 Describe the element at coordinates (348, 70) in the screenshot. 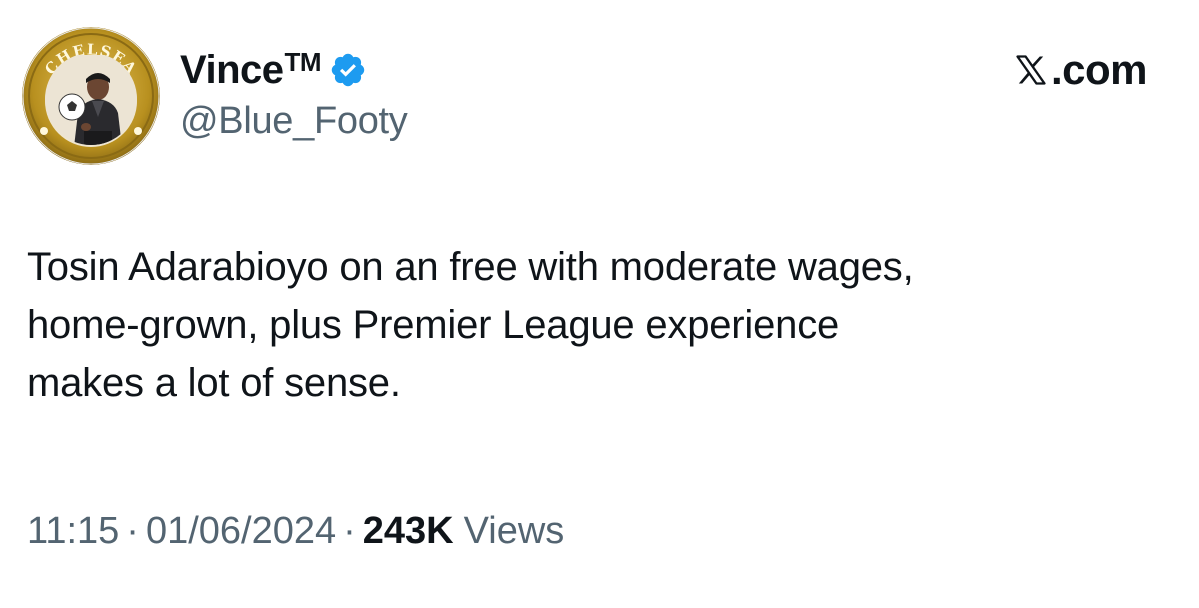

I see `verified-badge-icon` at that location.